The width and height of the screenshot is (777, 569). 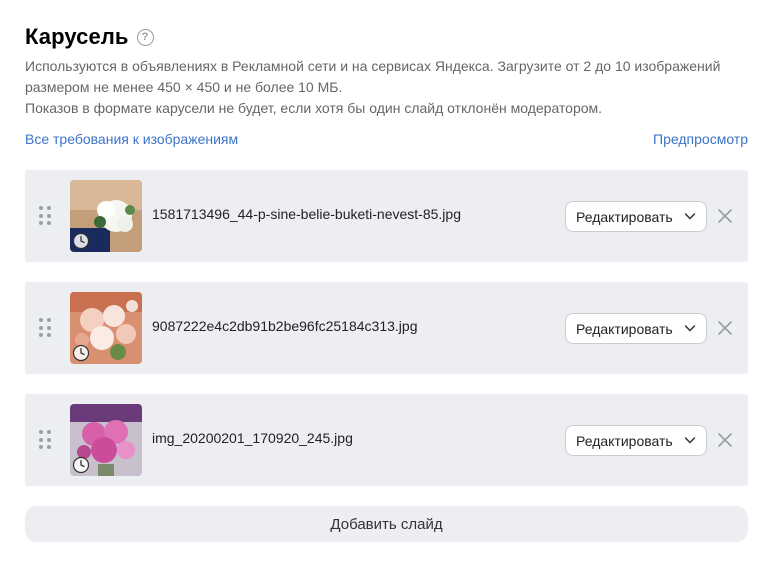 I want to click on header: Карусель ?, so click(x=89, y=37).